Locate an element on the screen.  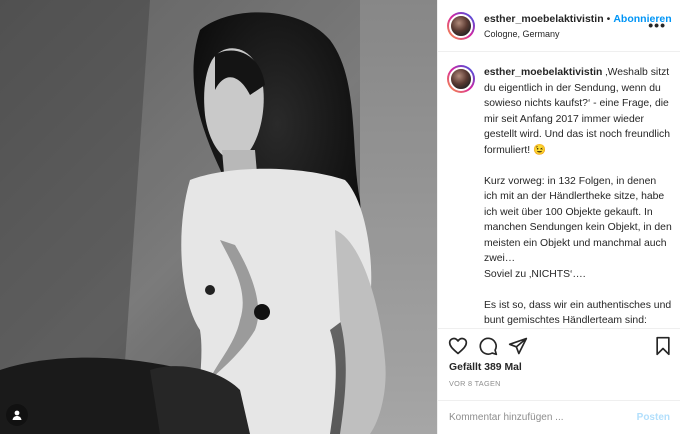
likes-count: Gefällt 389 Mal is located at coordinates (485, 367).